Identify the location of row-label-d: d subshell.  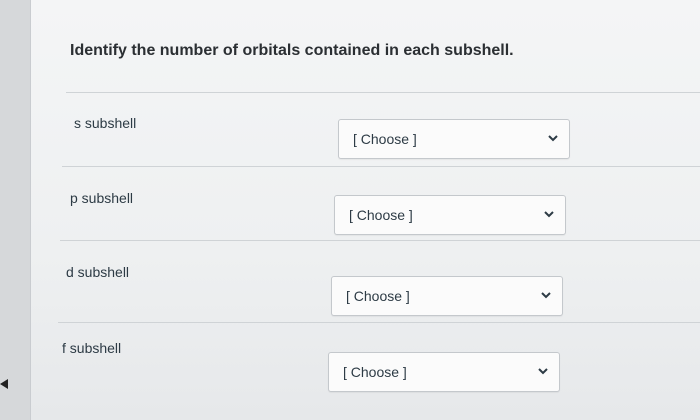
(98, 272).